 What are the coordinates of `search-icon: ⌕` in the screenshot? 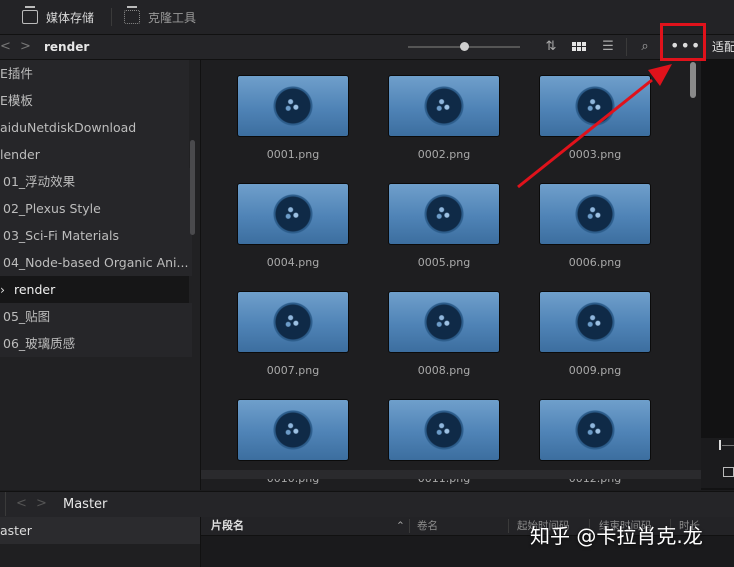 It's located at (645, 47).